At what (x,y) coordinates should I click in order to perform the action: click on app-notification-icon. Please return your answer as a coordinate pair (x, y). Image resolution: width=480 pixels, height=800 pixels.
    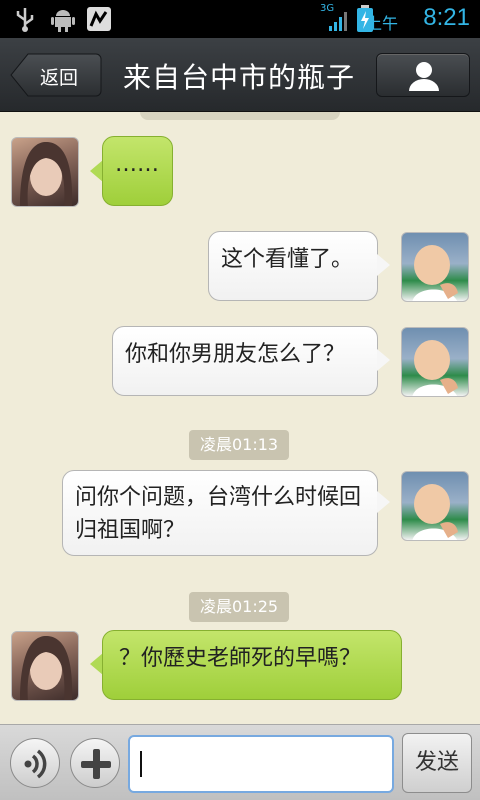
    Looking at the image, I should click on (99, 19).